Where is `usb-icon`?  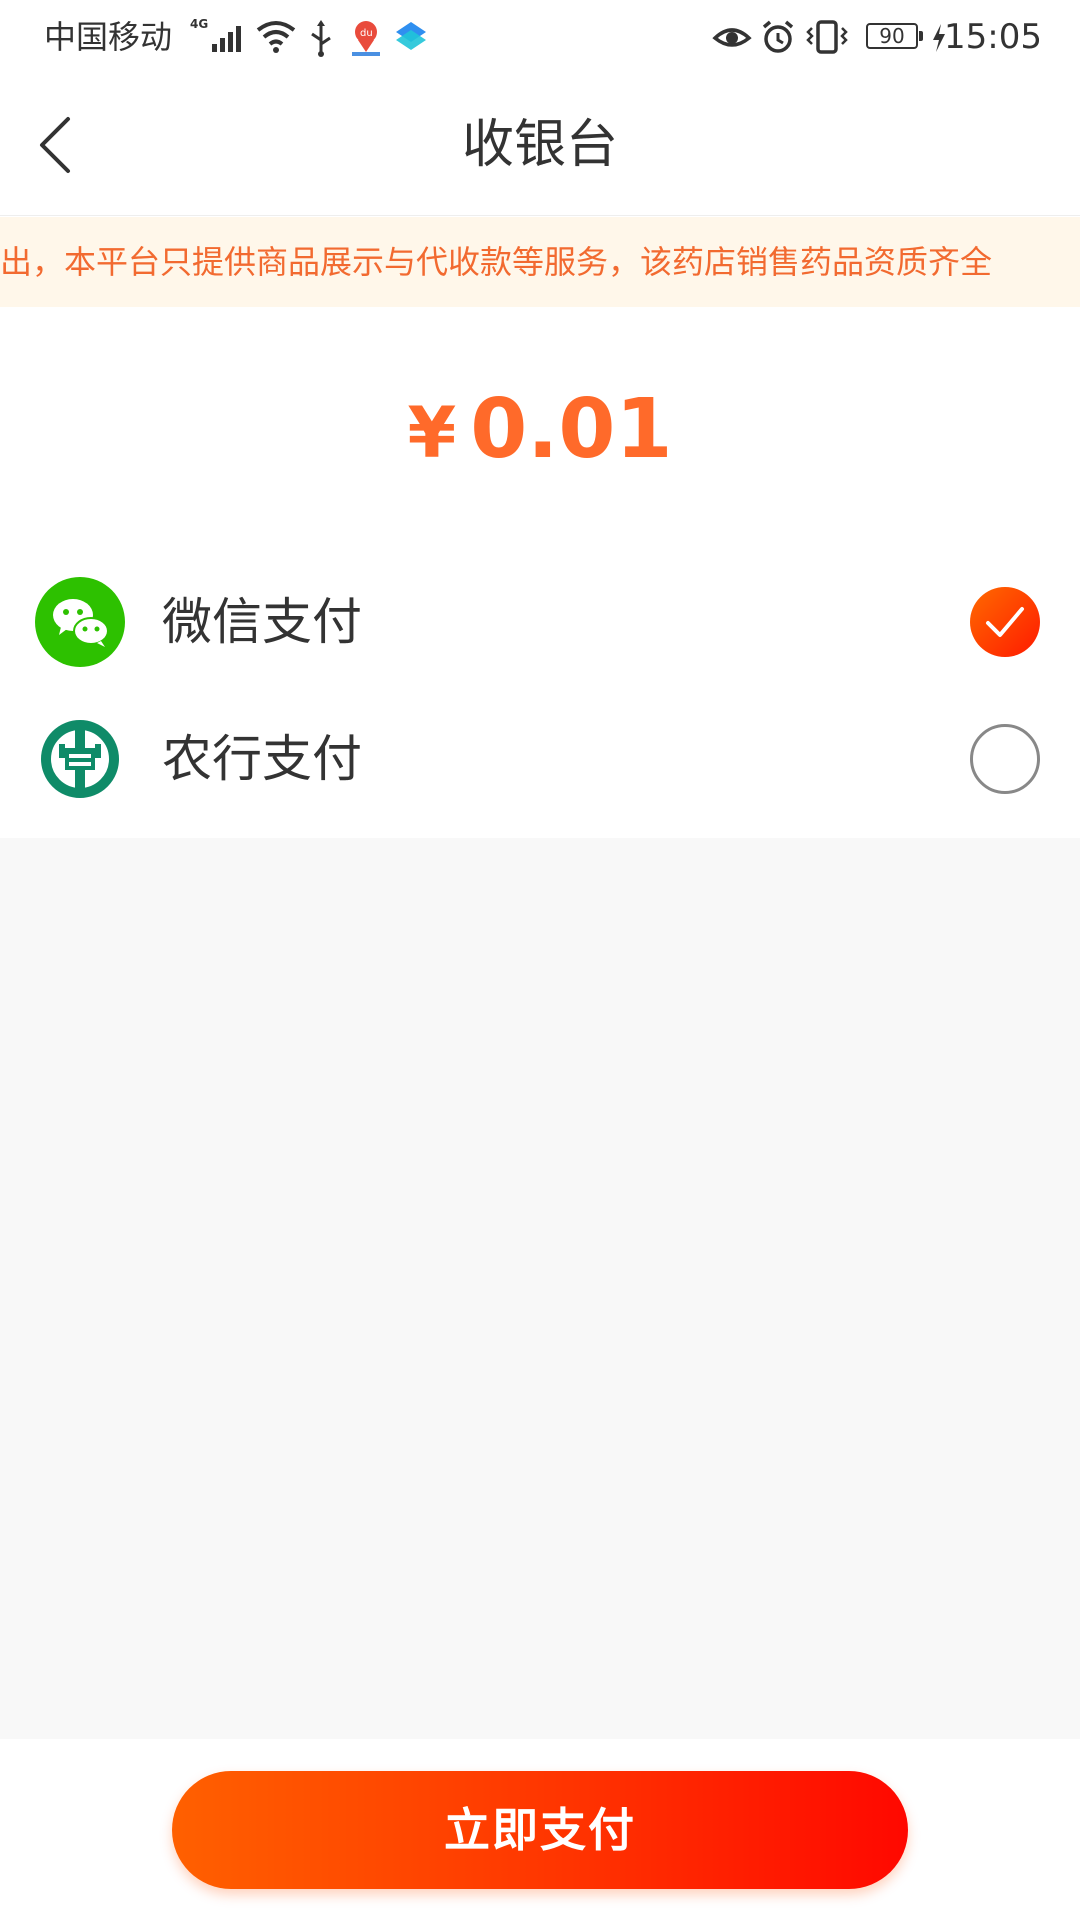
usb-icon is located at coordinates (321, 38).